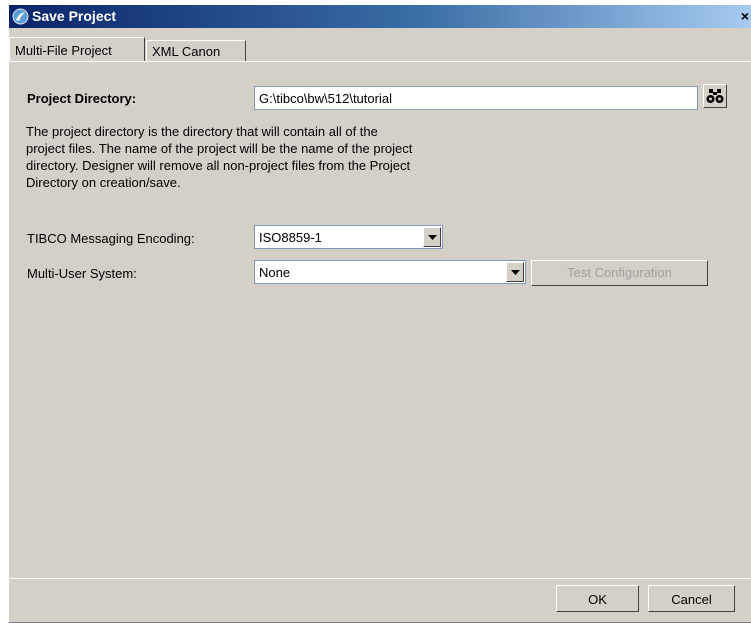 The height and width of the screenshot is (623, 751). Describe the element at coordinates (20, 16) in the screenshot. I see `tibco-logo-icon` at that location.